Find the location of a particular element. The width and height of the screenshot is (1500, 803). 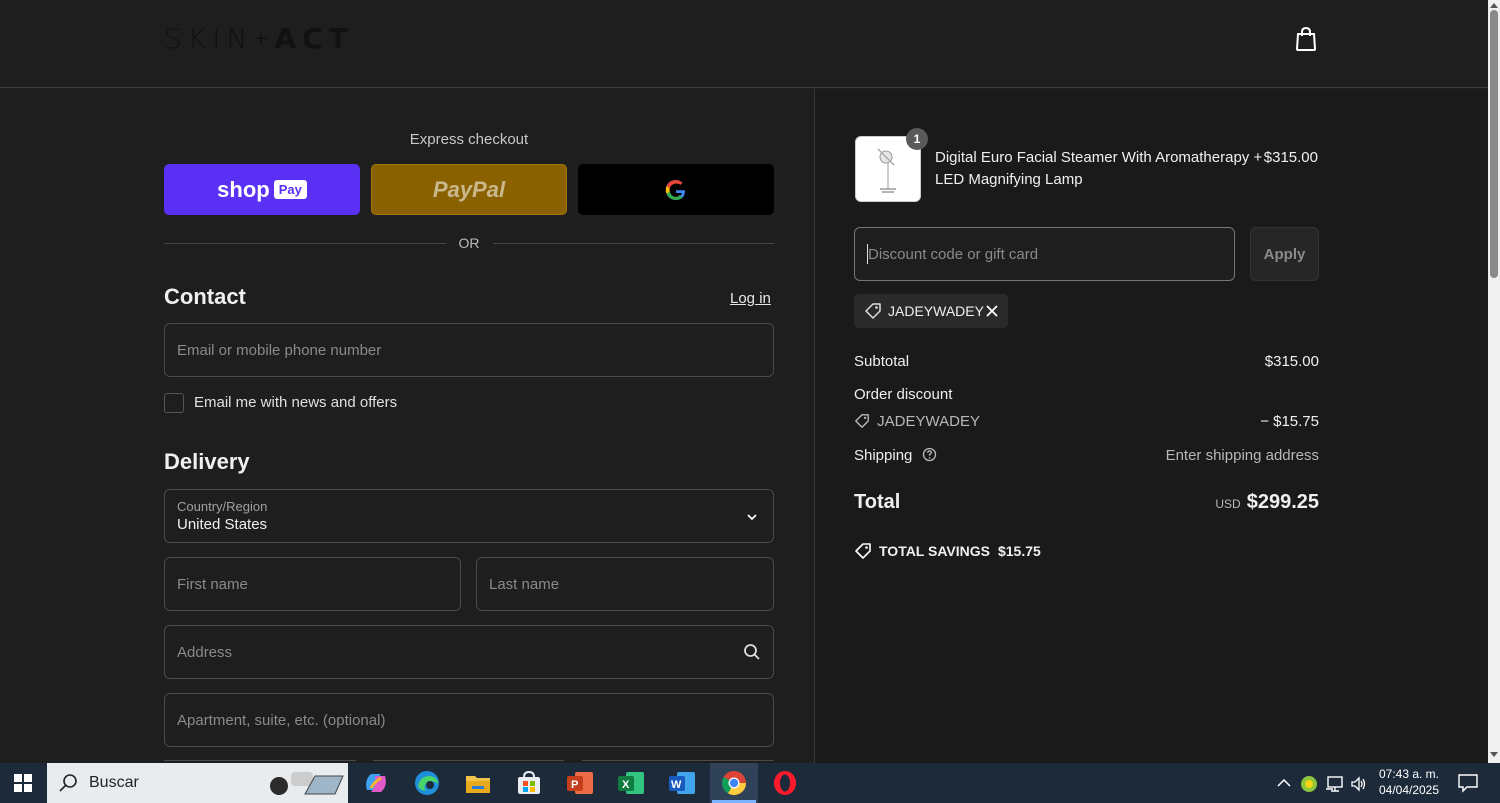

total-row: Total USD $299.25 is located at coordinates (1086, 502).